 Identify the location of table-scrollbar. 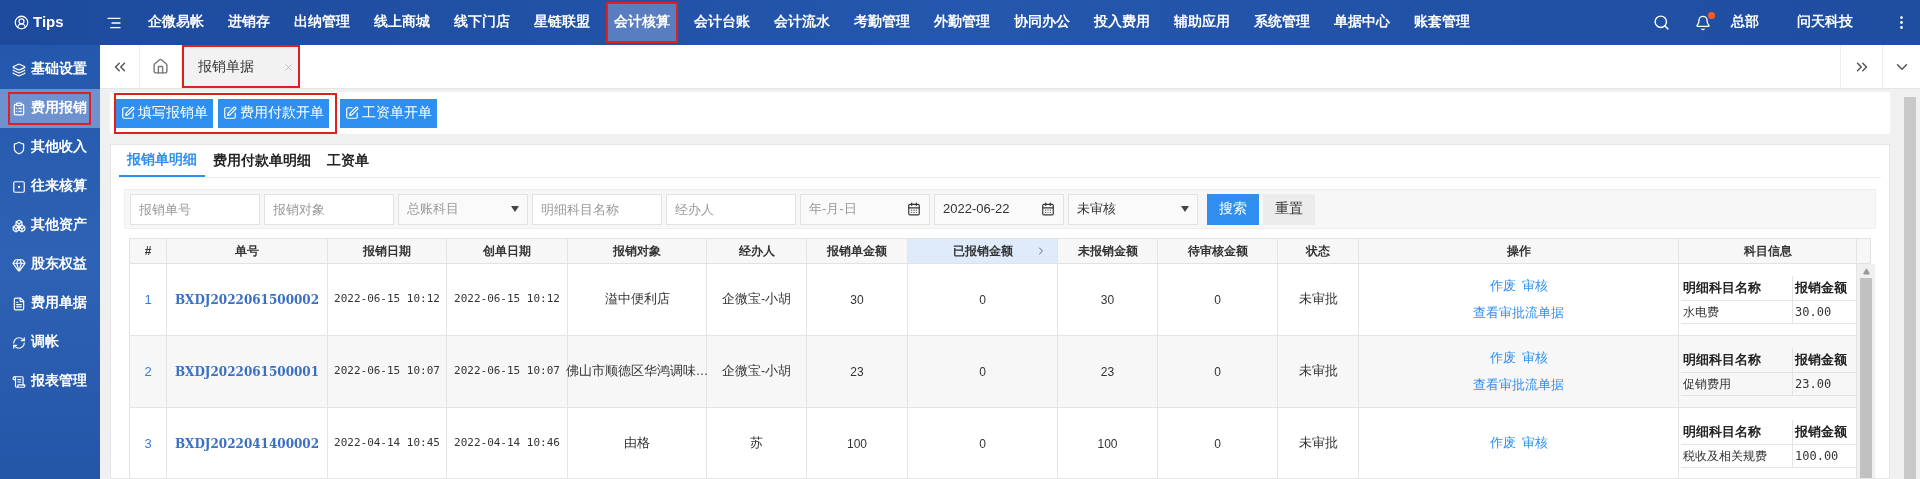
(1866, 371).